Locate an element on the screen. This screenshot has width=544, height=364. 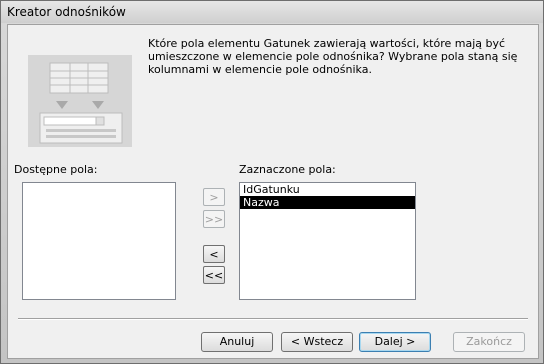
lookup-wizard-illustration-icon is located at coordinates (80, 101).